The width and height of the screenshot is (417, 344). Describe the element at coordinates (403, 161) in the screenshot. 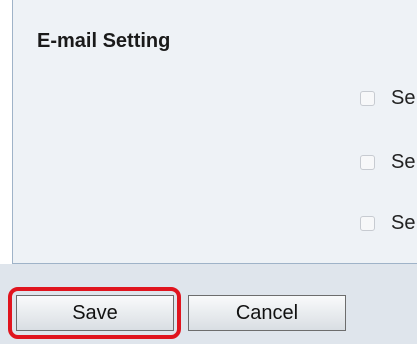

I see `email-option-2-label: Se` at that location.